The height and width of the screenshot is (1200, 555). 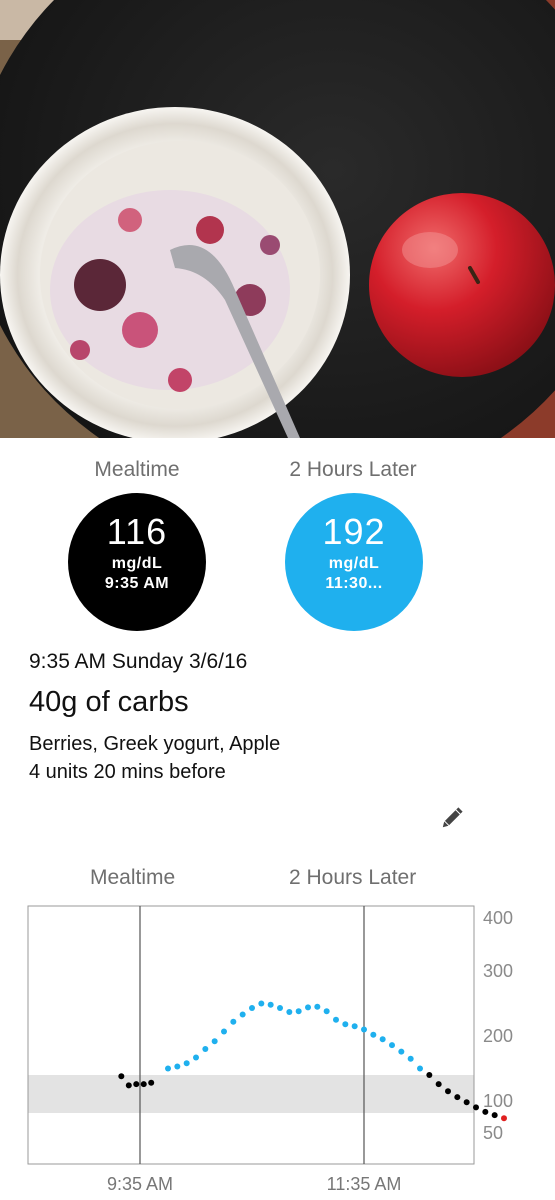 I want to click on y-tick-label: 400, so click(x=498, y=918).